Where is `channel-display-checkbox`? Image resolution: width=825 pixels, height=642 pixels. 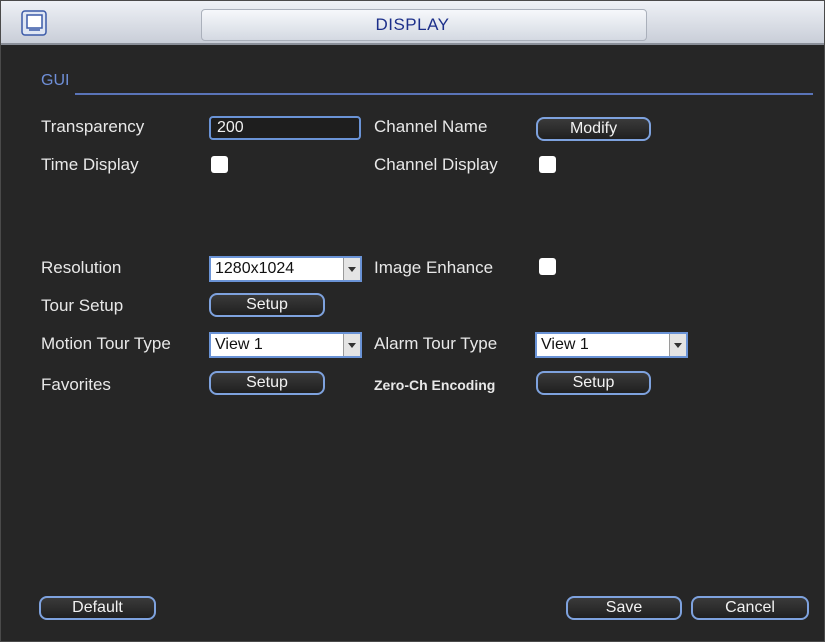
channel-display-checkbox is located at coordinates (547, 164).